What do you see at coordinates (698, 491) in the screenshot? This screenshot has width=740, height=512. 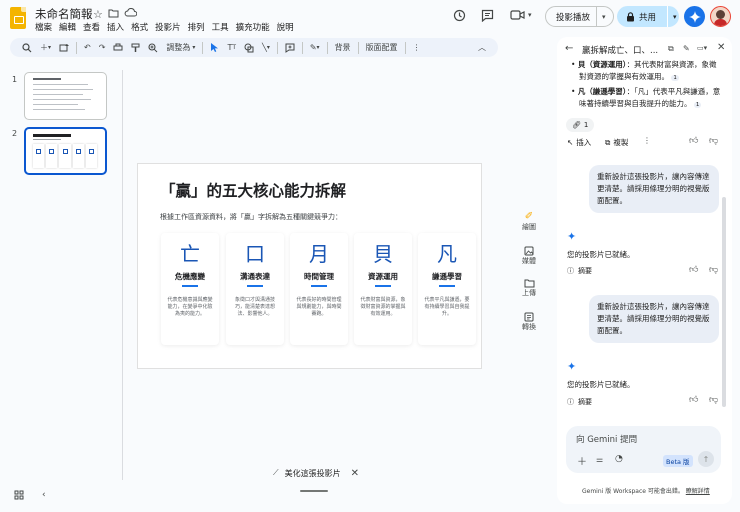 I see `learn-more-link: 瞭解詳情` at bounding box center [698, 491].